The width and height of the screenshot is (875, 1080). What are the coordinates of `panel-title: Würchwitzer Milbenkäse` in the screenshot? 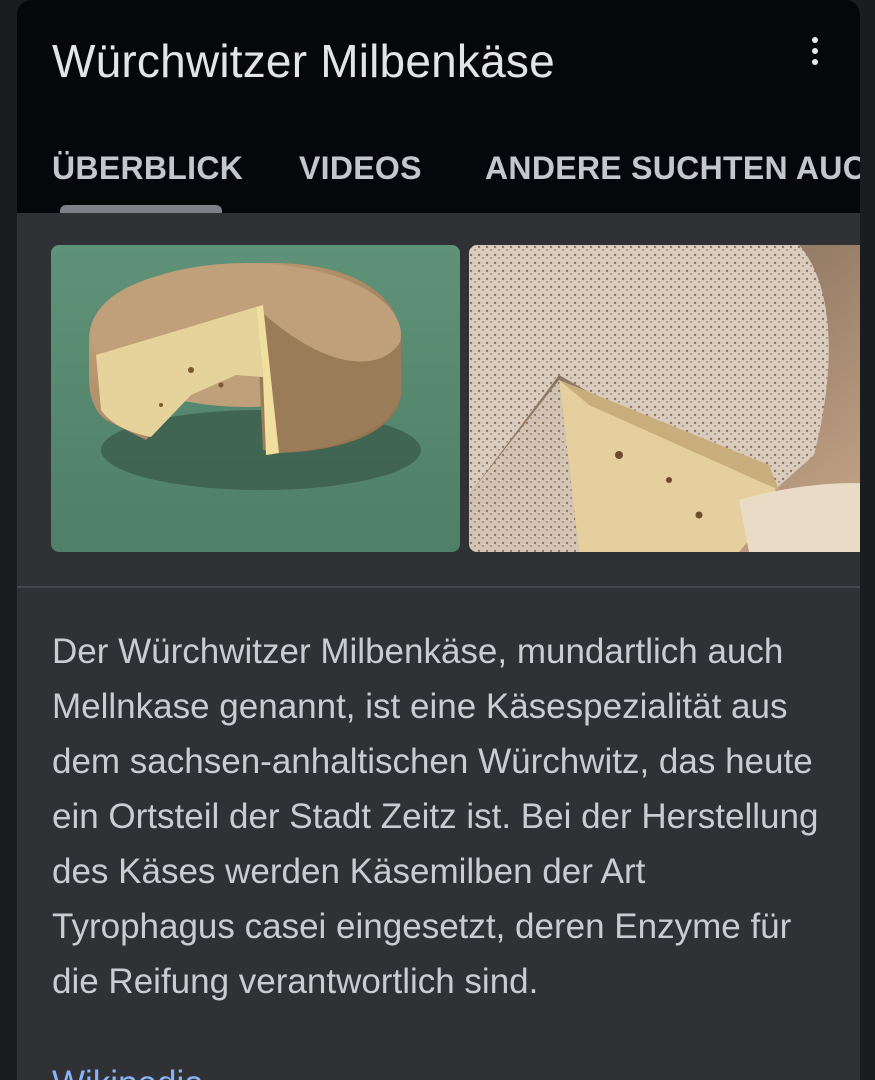 It's located at (303, 61).